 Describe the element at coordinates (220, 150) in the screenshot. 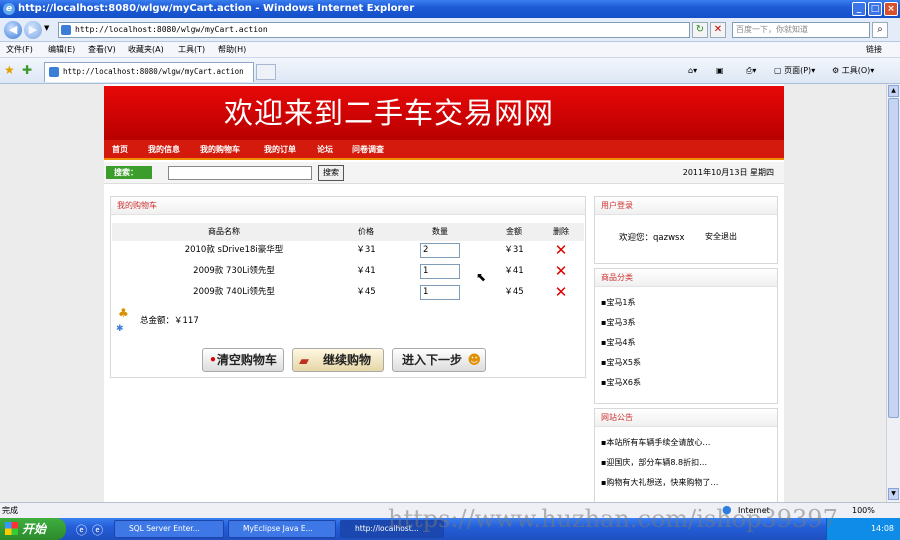

I see `nav-my-cart: 我的购物车` at that location.